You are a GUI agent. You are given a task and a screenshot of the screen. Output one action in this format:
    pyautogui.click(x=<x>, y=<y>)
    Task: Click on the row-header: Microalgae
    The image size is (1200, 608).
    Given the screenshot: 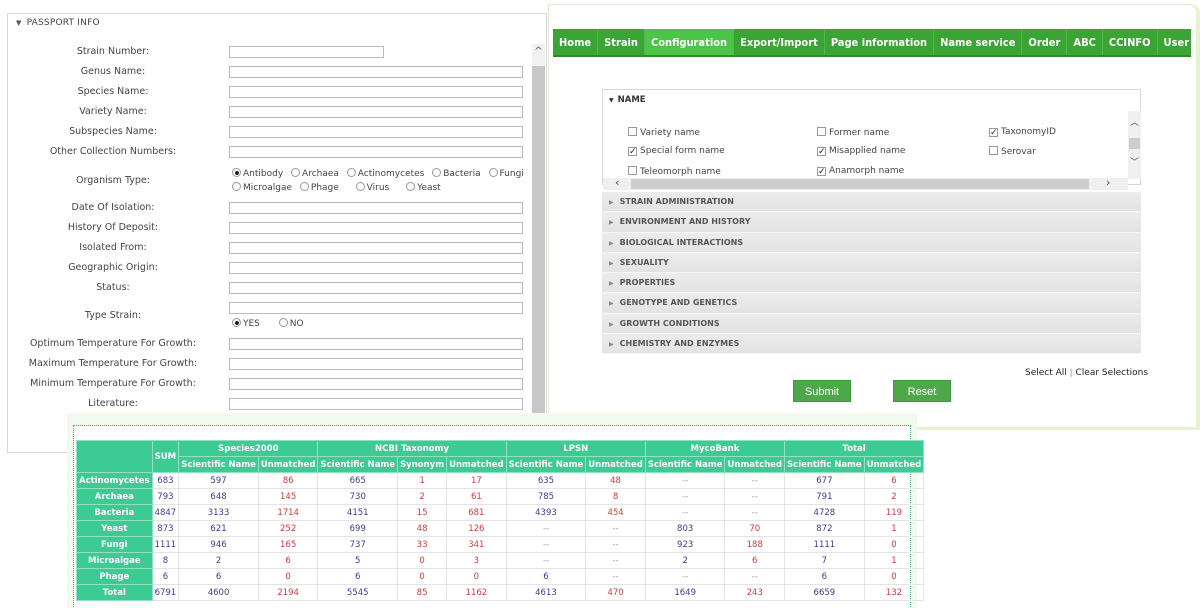 What is the action you would take?
    pyautogui.click(x=114, y=560)
    